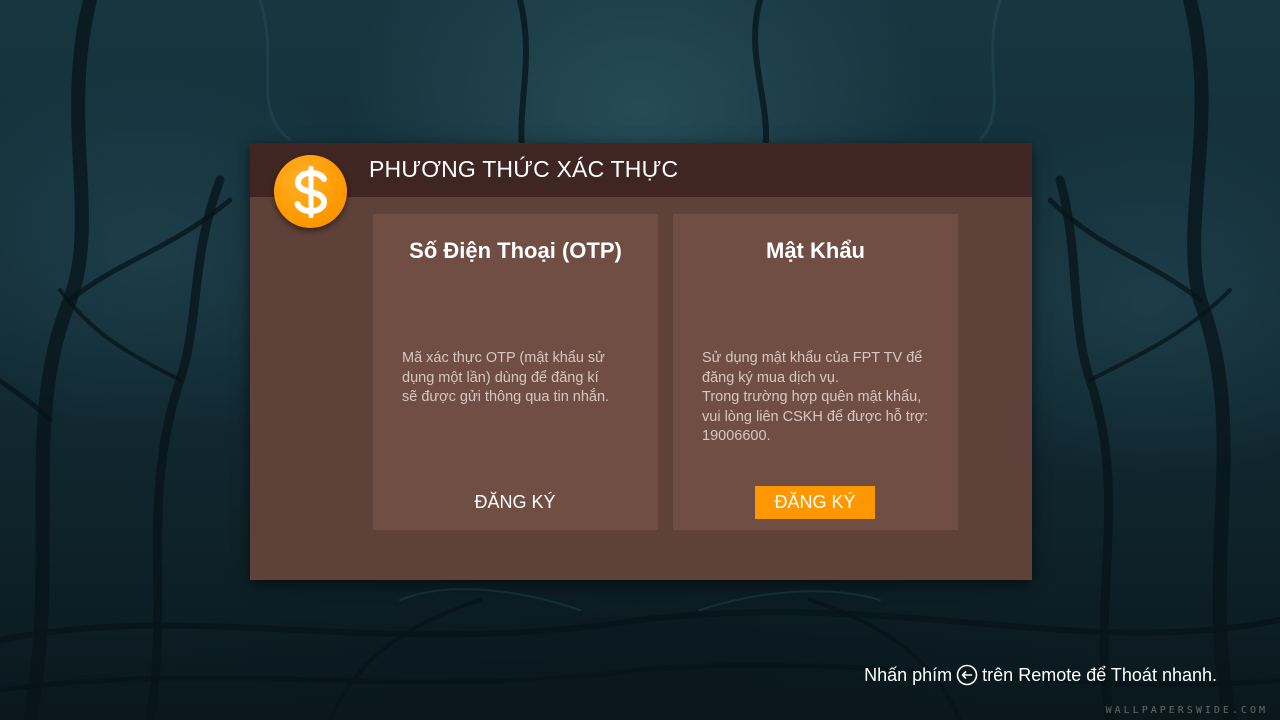  I want to click on description-line: 19006600., so click(736, 436).